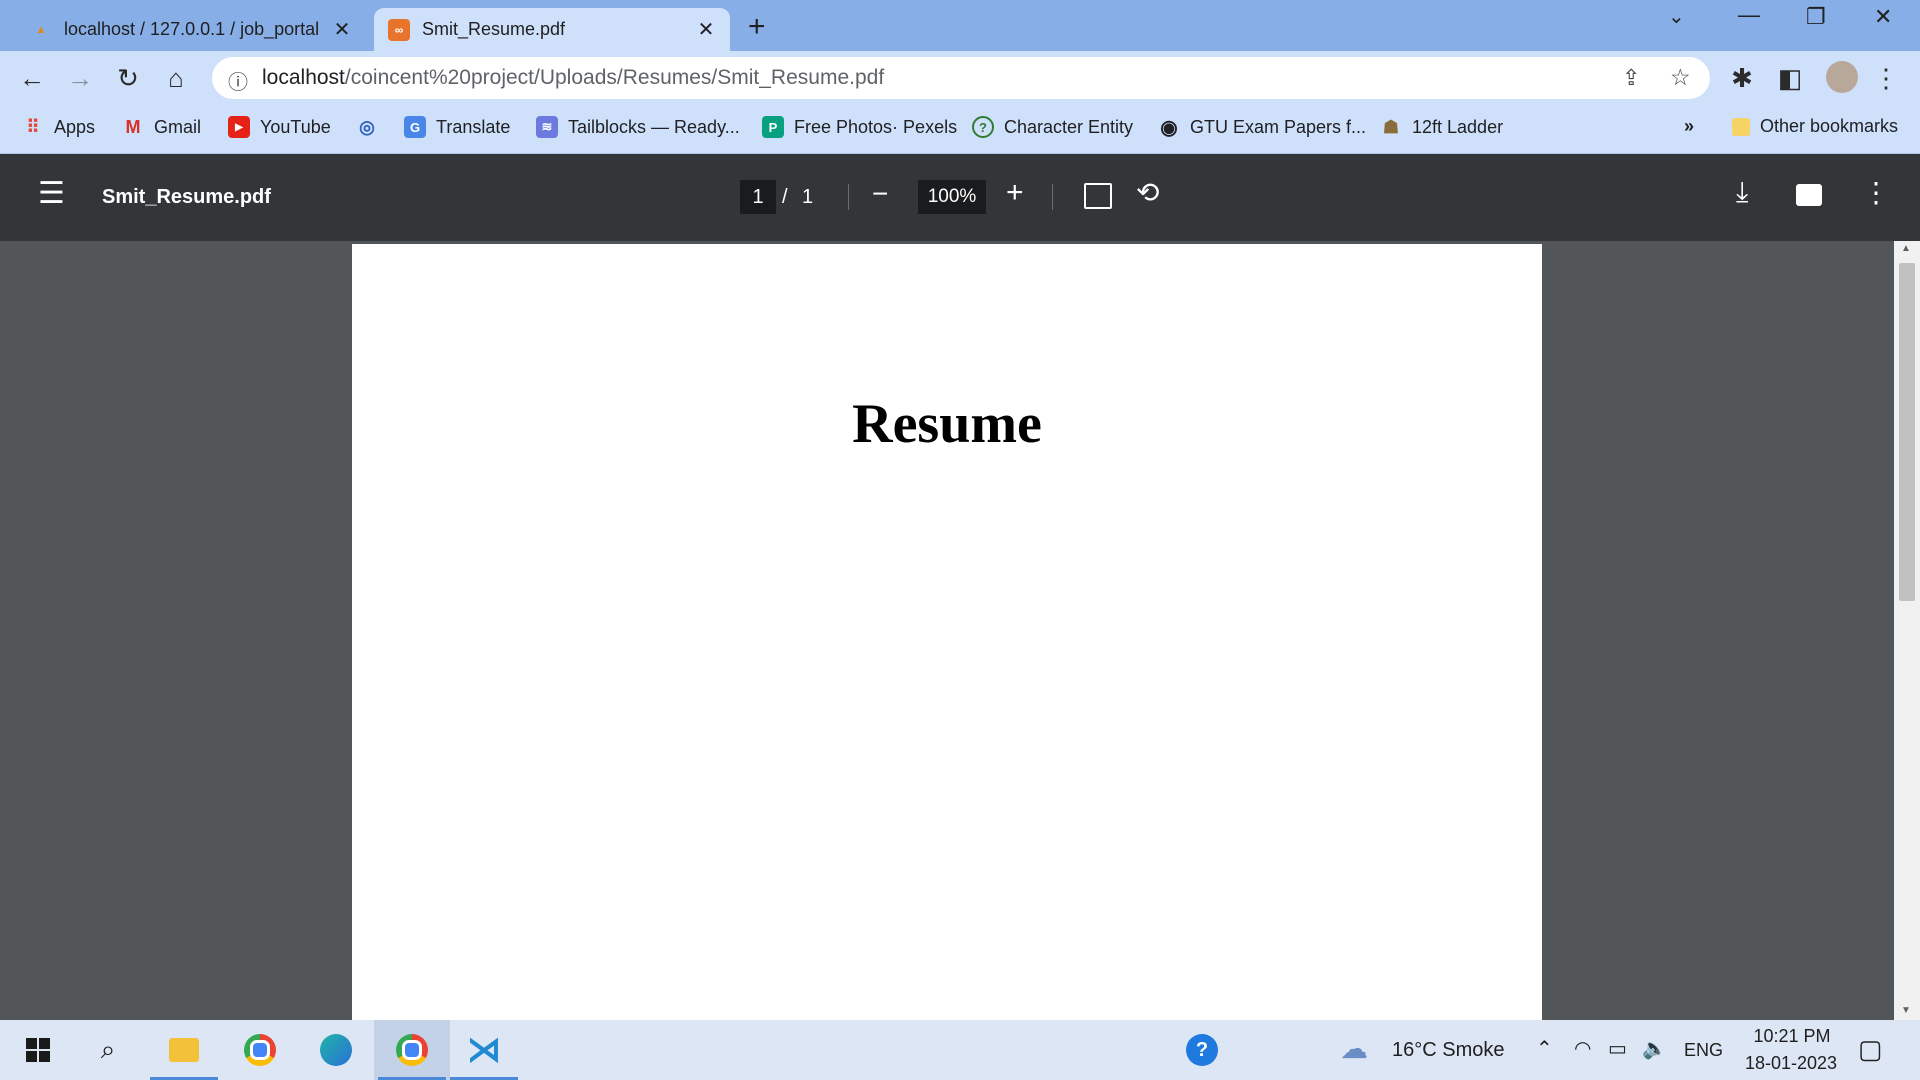 The height and width of the screenshot is (1080, 1920). I want to click on edge-like-icon: ◎, so click(367, 126).